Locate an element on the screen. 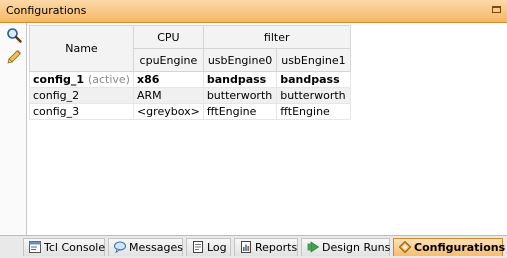 The height and width of the screenshot is (258, 507). tab-messages: Messages is located at coordinates (145, 247).